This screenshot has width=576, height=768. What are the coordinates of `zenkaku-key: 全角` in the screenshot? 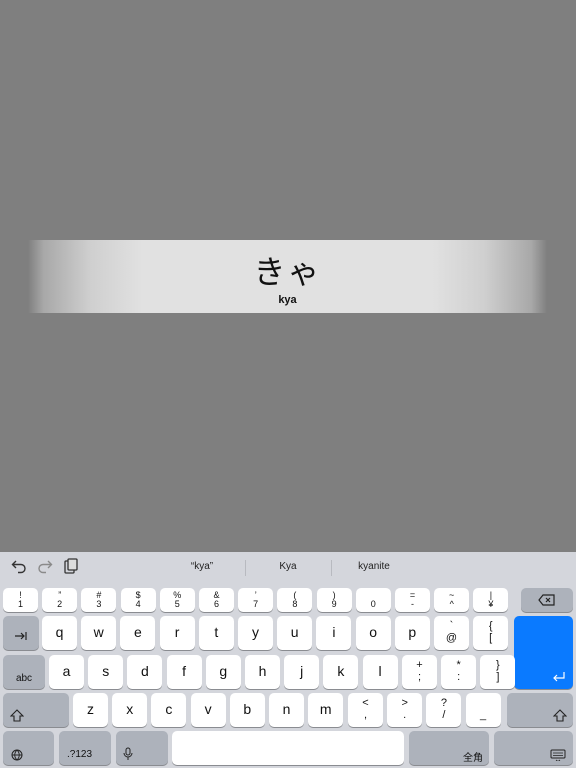 It's located at (449, 748).